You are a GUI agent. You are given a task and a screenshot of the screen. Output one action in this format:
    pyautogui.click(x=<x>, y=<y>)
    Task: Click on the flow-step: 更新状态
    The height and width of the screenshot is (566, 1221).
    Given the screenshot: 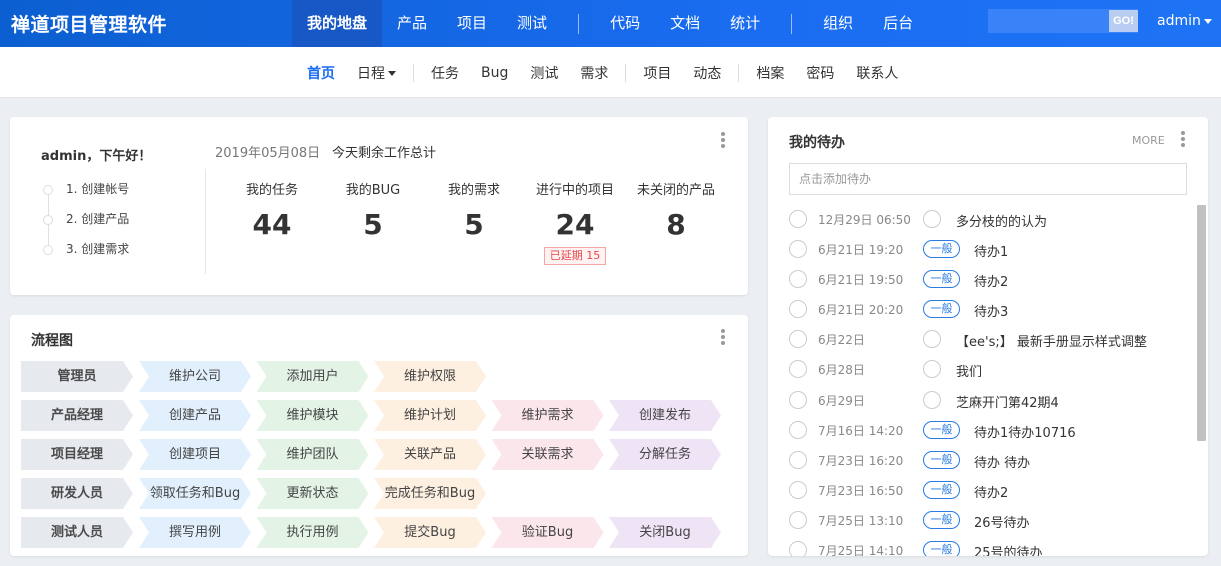 What is the action you would take?
    pyautogui.click(x=313, y=493)
    